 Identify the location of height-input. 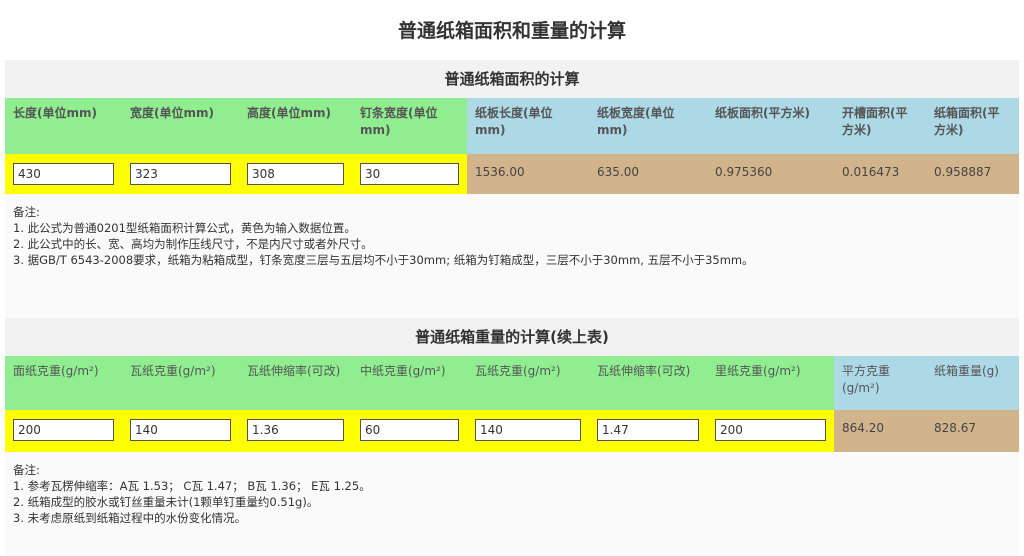
(295, 174).